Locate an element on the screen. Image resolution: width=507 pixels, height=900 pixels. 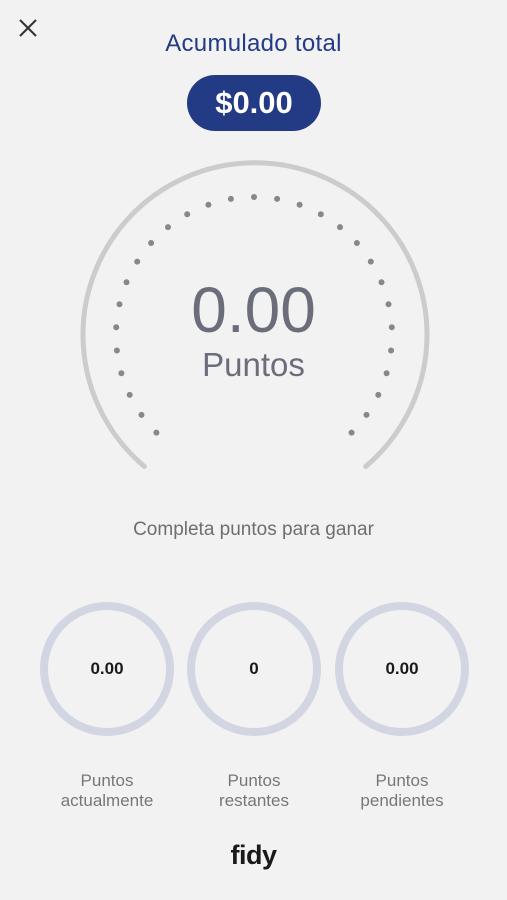
stat-ring: 0 is located at coordinates (254, 669).